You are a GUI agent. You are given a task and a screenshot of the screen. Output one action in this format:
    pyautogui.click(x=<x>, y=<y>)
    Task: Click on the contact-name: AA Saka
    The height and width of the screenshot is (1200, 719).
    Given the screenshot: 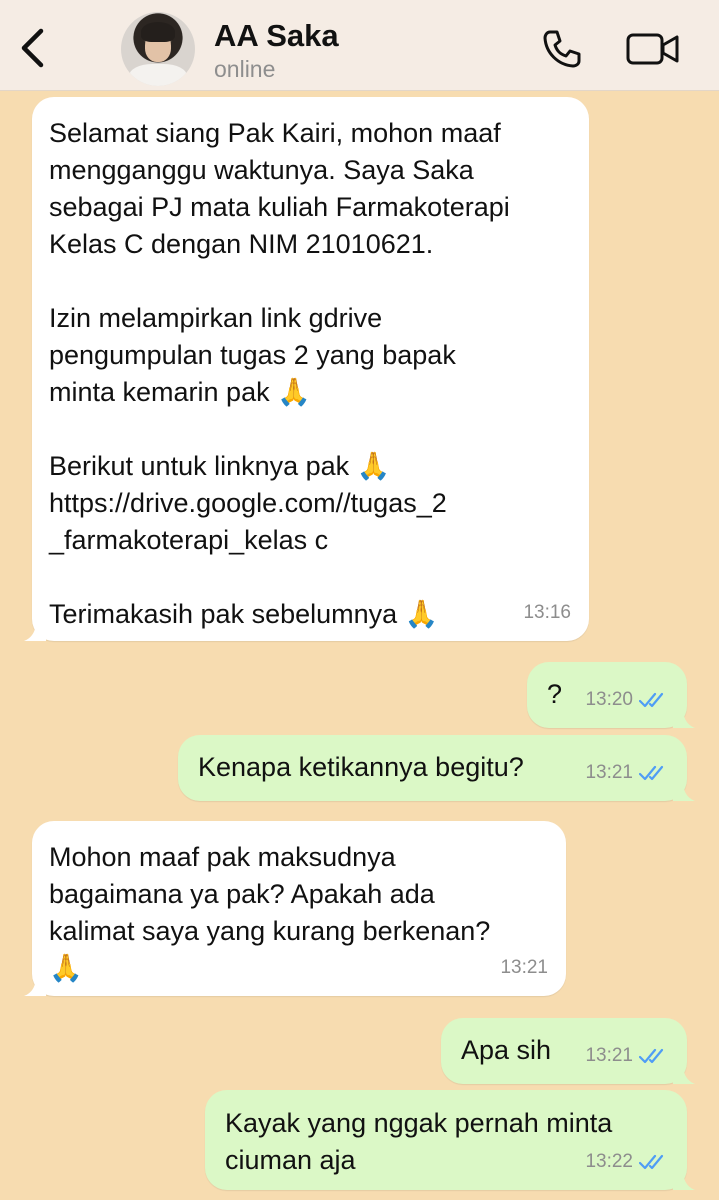 What is the action you would take?
    pyautogui.click(x=276, y=36)
    